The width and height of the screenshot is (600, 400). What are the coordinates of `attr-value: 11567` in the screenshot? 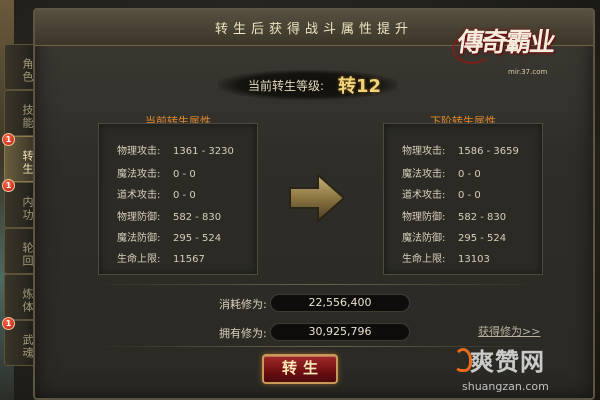 It's located at (189, 259).